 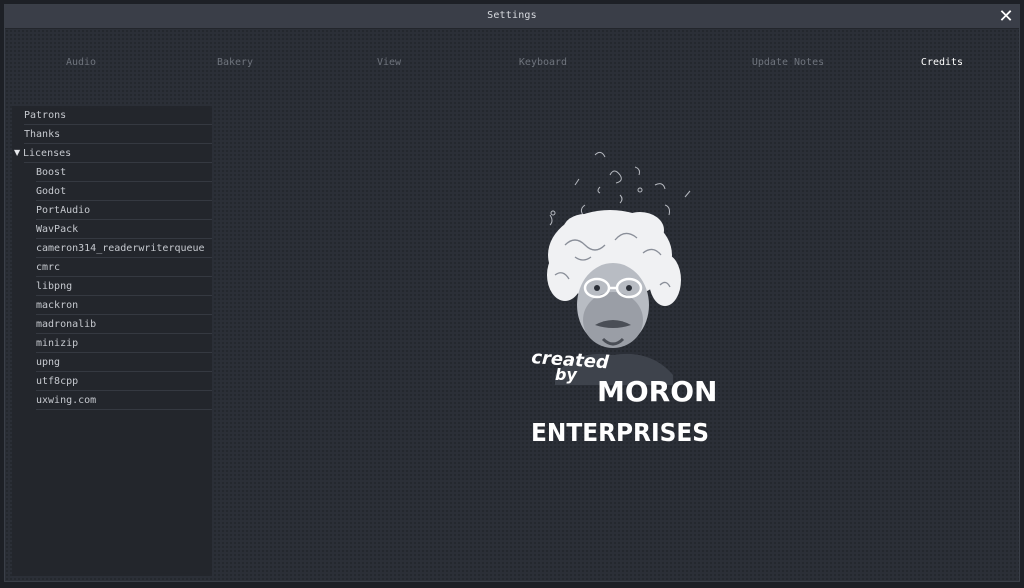 I want to click on title-bar: Settings ✕, so click(x=512, y=17).